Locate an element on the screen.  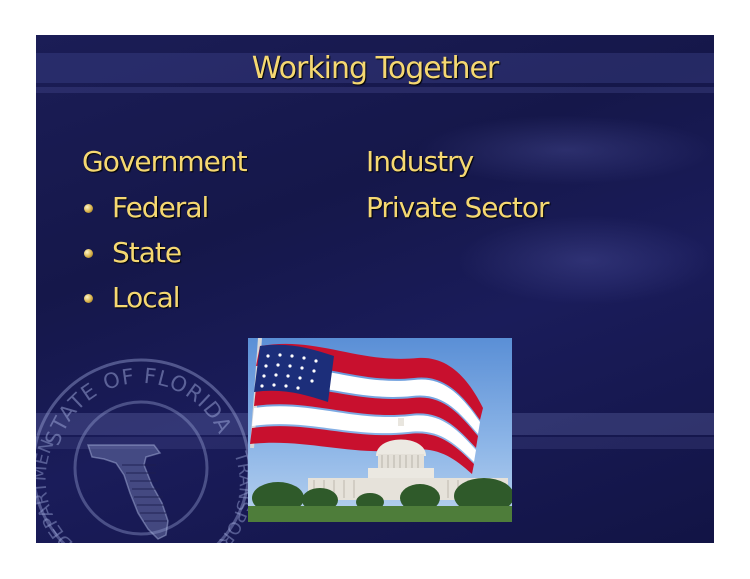
florida-map-shape is located at coordinates (127, 492).